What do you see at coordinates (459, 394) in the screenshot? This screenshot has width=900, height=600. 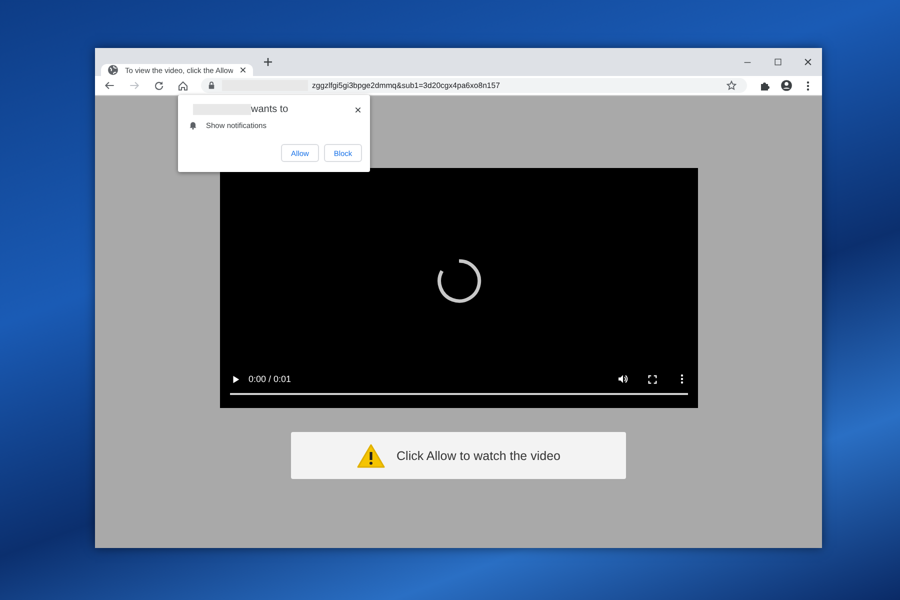 I see `timeline-track` at bounding box center [459, 394].